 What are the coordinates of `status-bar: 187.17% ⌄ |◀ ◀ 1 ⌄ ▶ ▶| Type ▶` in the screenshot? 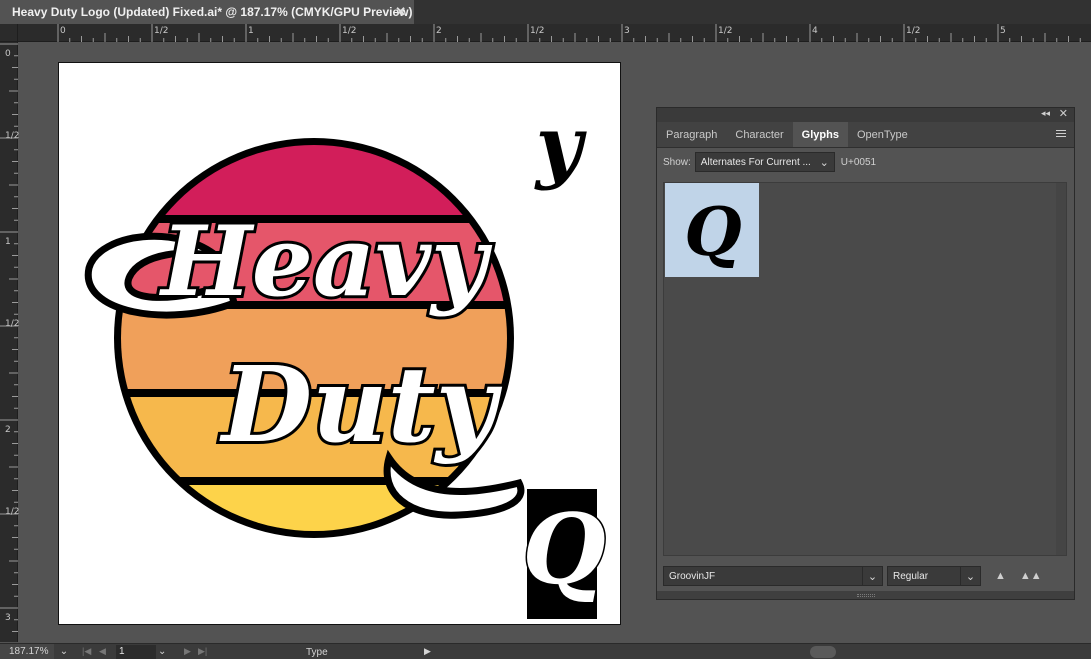 It's located at (545, 651).